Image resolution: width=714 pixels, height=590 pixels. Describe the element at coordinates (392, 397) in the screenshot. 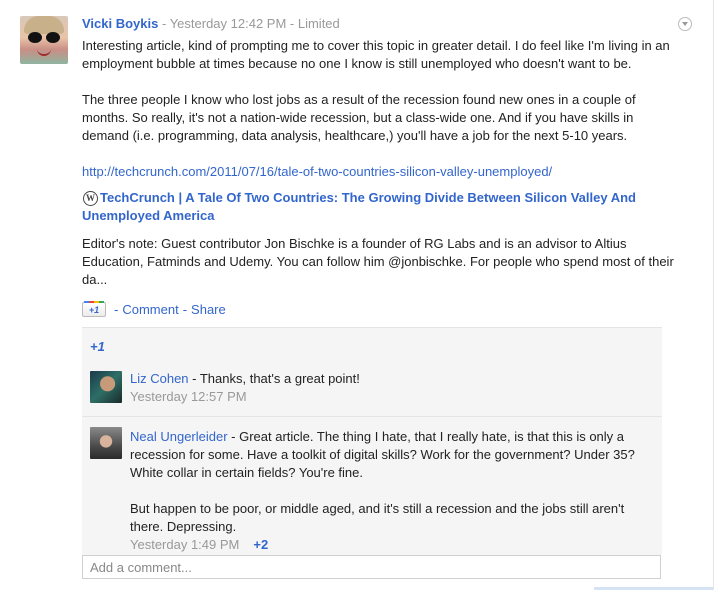

I see `comment-timestamp: Yesterday 12:57 PM` at that location.